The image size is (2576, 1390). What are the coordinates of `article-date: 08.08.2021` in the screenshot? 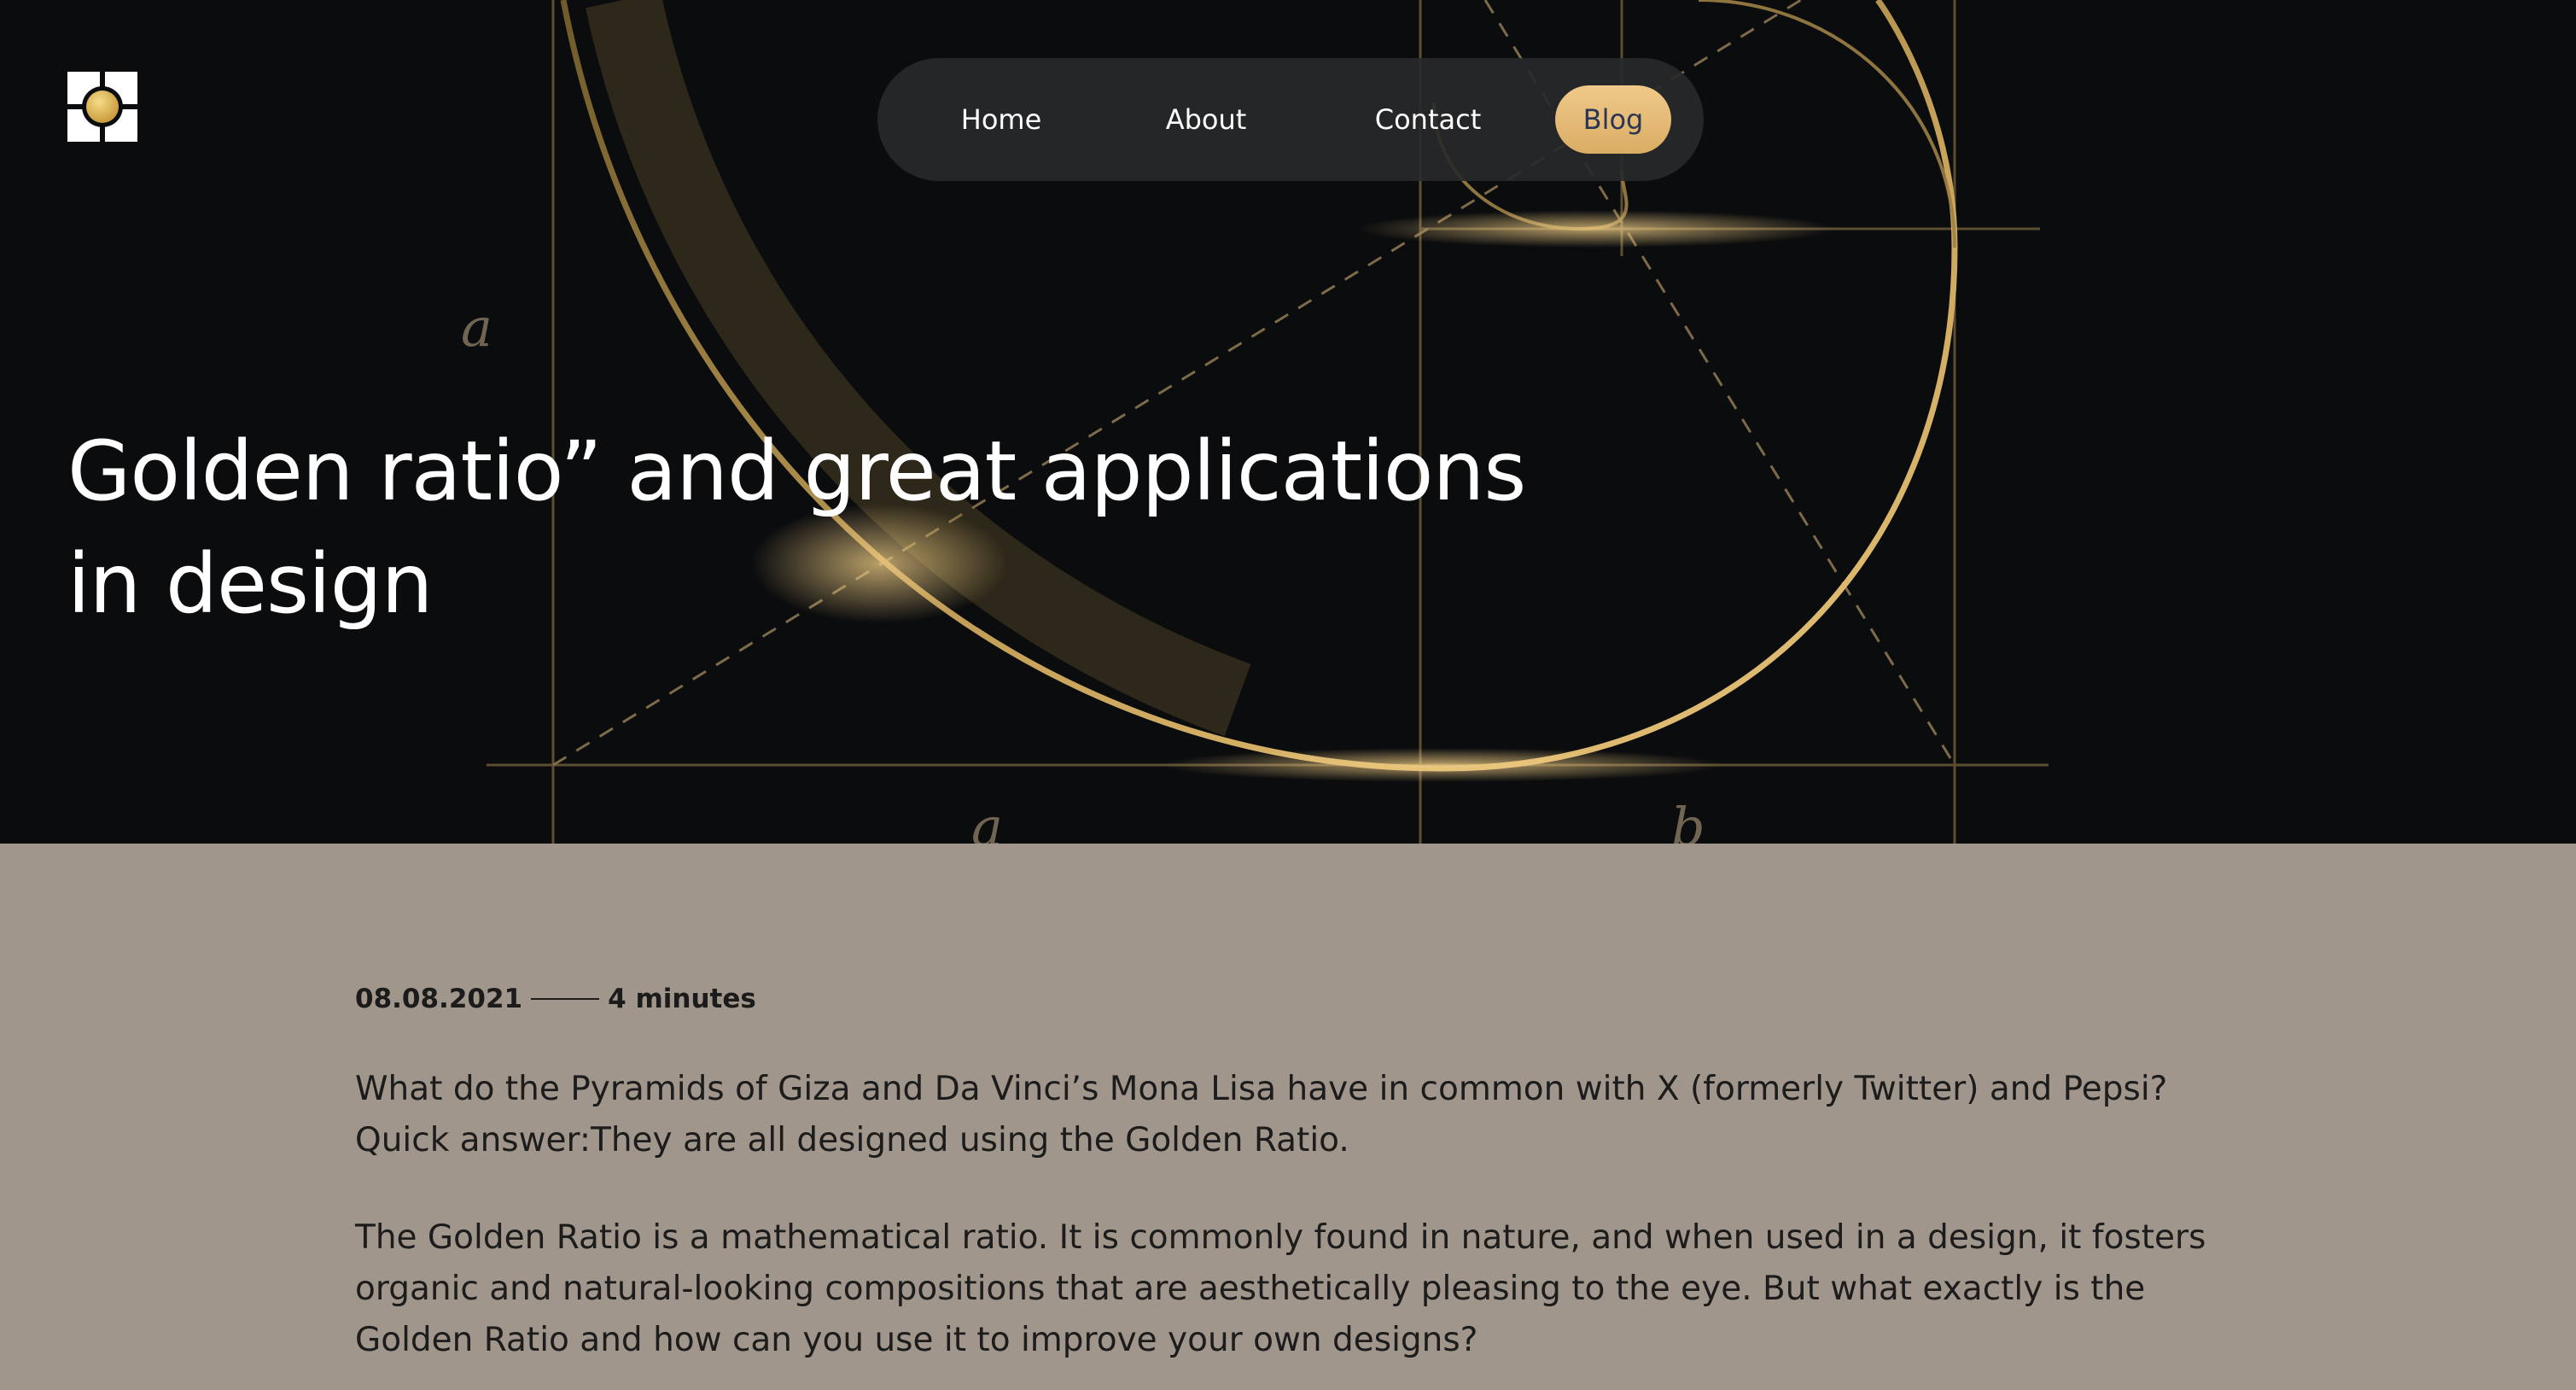 It's located at (439, 999).